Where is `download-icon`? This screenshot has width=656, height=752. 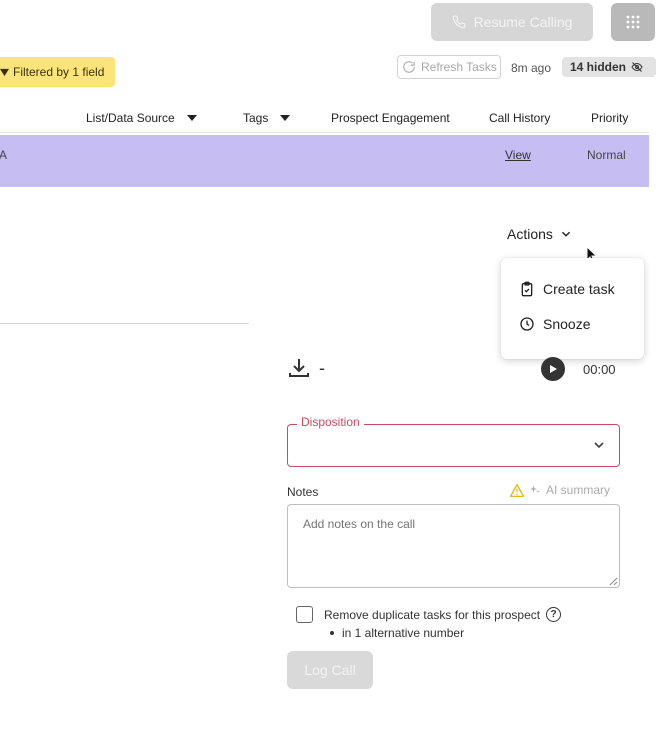
download-icon is located at coordinates (299, 368).